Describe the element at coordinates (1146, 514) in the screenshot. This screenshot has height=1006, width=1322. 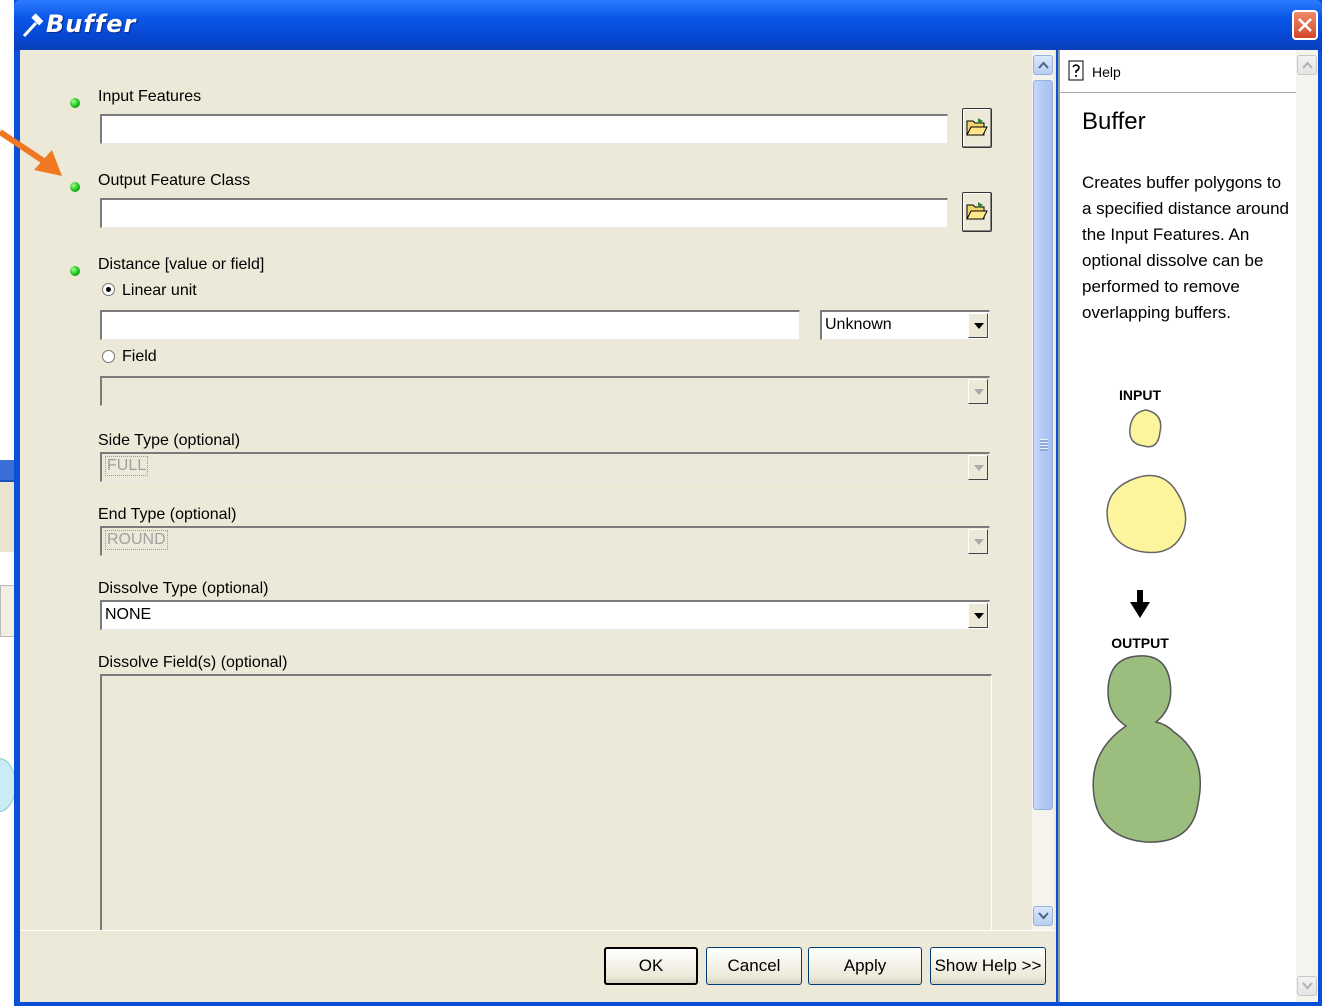
I see `input-polygon-large` at that location.